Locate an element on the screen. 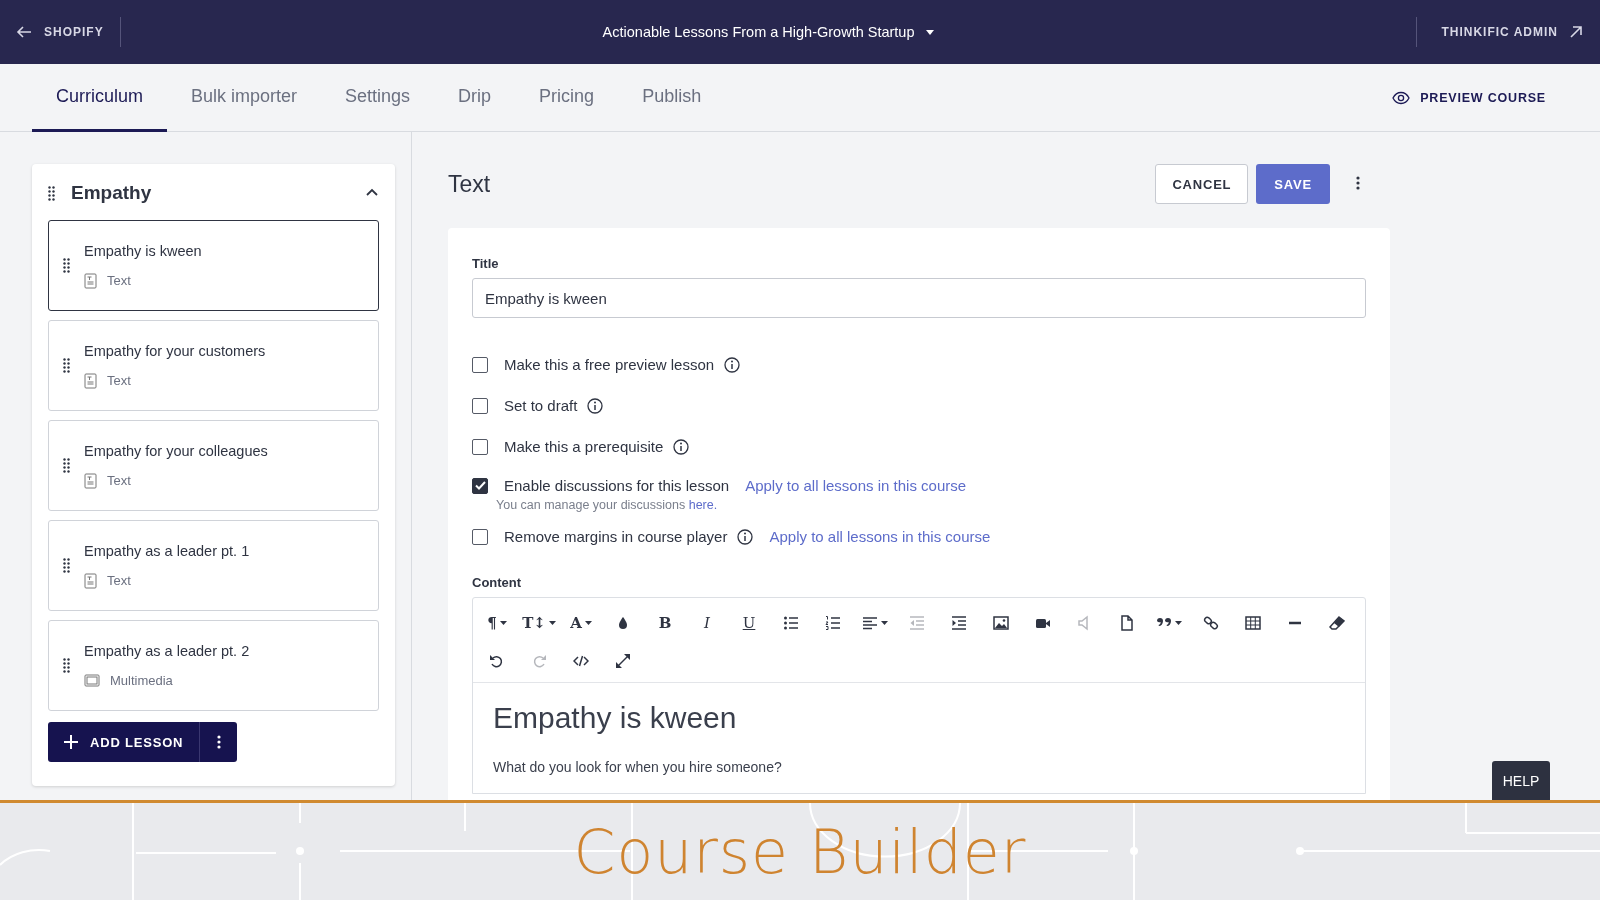 Image resolution: width=1600 pixels, height=900 pixels. tab: Curriculum is located at coordinates (99, 98).